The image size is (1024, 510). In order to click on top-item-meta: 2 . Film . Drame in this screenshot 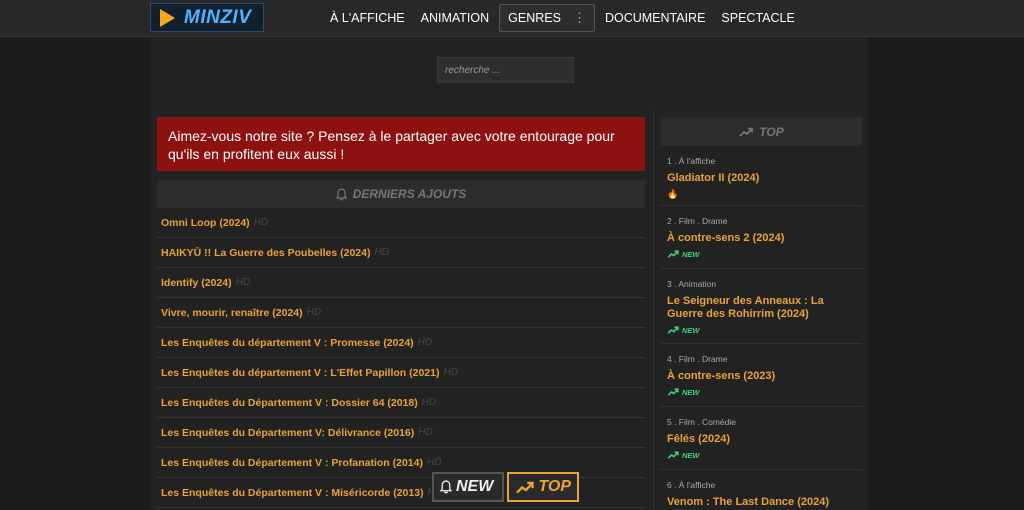, I will do `click(697, 221)`.